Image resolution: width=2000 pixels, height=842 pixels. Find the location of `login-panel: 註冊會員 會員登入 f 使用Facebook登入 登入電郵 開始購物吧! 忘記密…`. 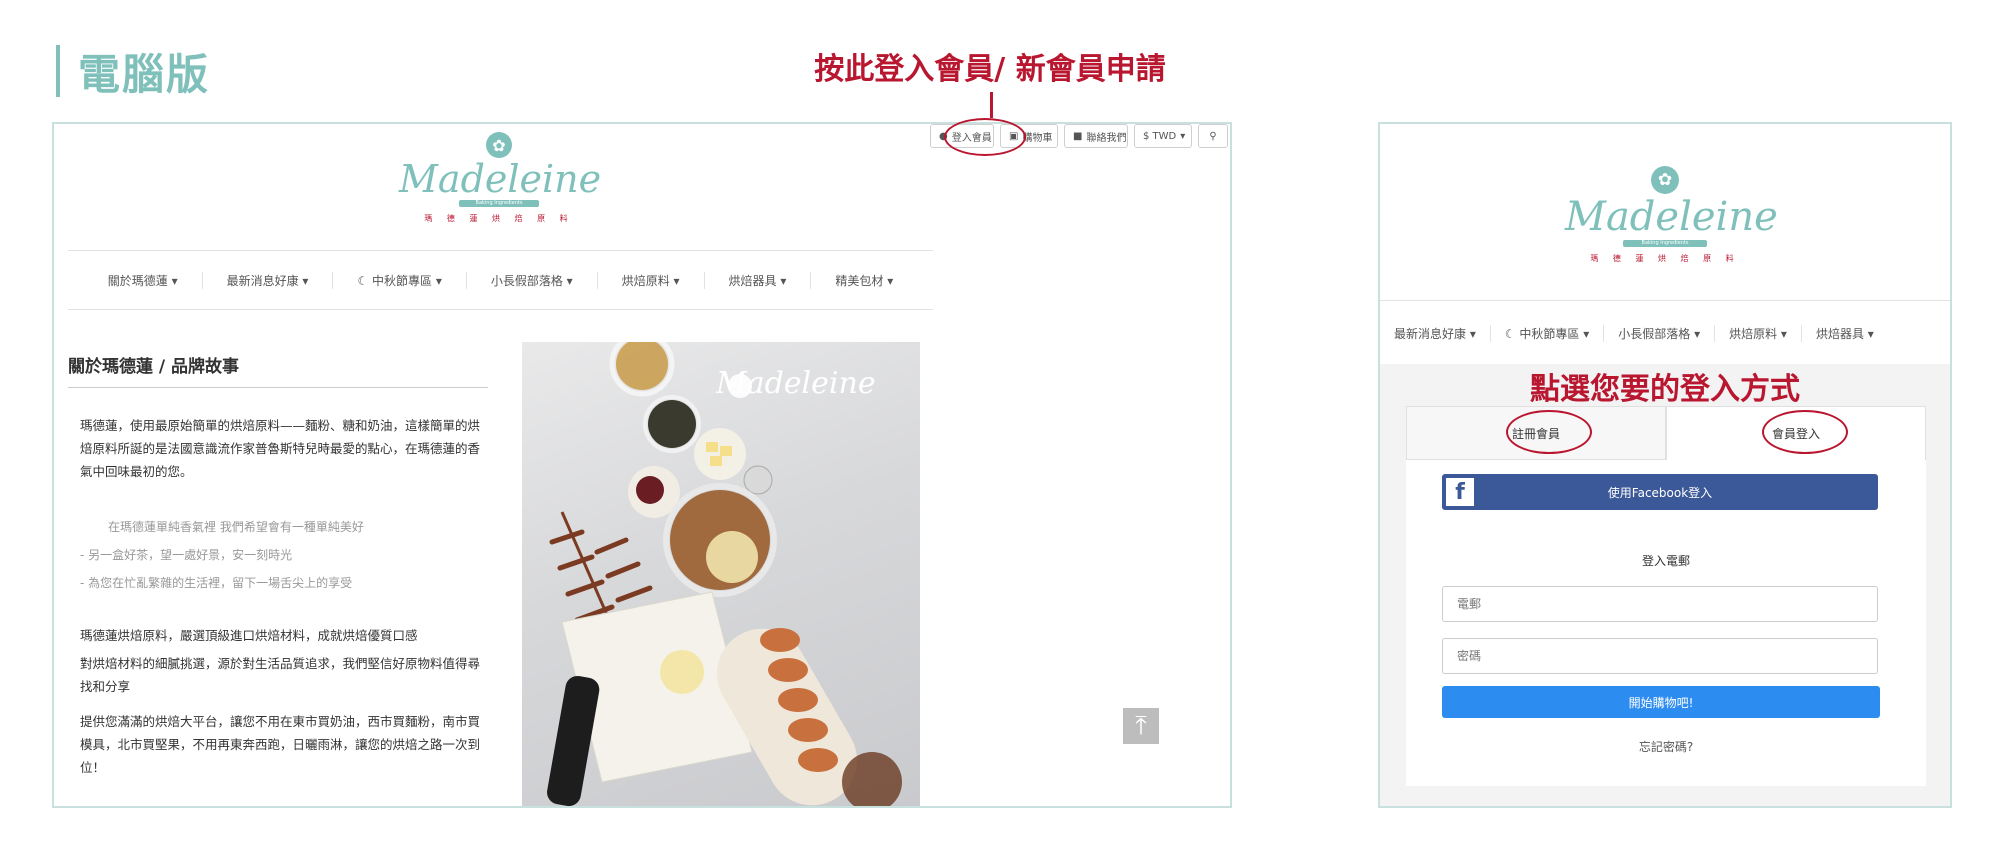

login-panel: 註冊會員 會員登入 f 使用Facebook登入 登入電郵 開始購物吧! 忘記密… is located at coordinates (1666, 596).